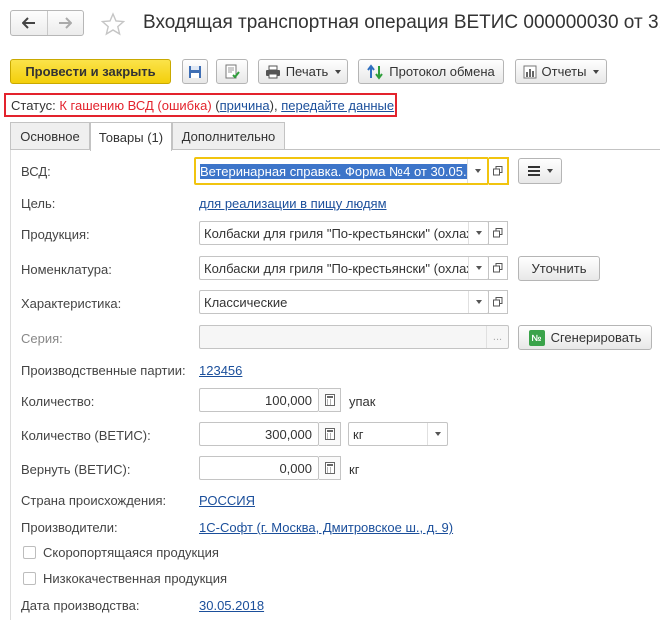  I want to click on post-button, so click(232, 71).